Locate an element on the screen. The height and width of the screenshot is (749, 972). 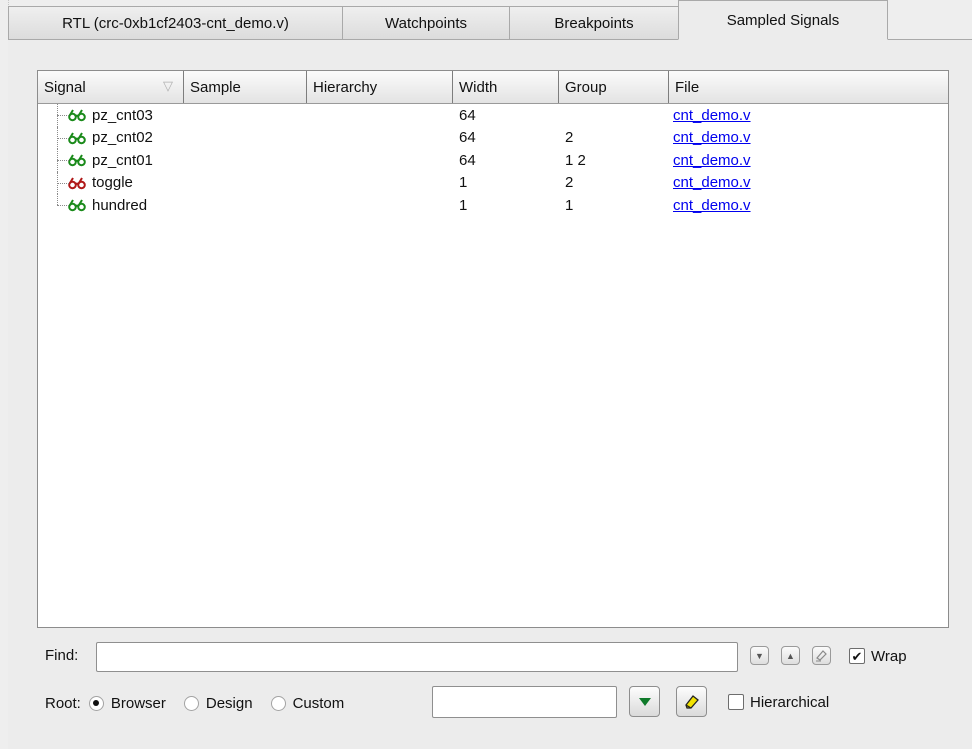
radio-label: Browser is located at coordinates (138, 703).